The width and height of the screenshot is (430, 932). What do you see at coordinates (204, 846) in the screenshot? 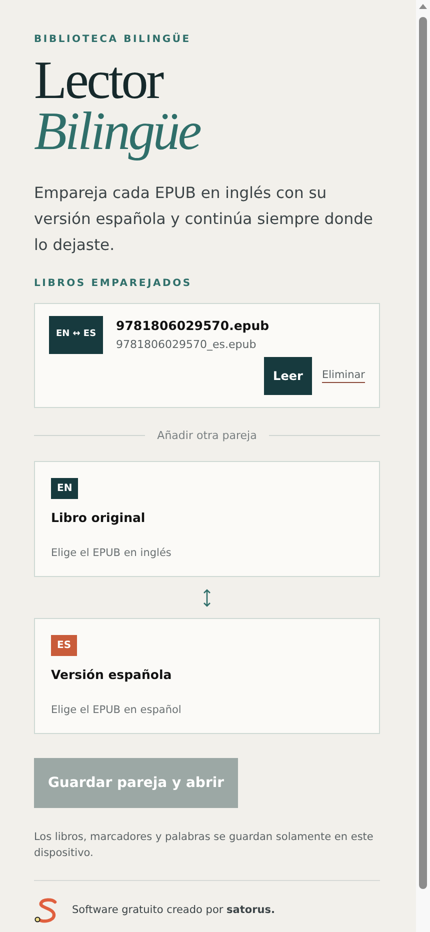
I see `storage-note: Los libros, marcadores y palabras se guardan solamente en este dispositivo.` at bounding box center [204, 846].